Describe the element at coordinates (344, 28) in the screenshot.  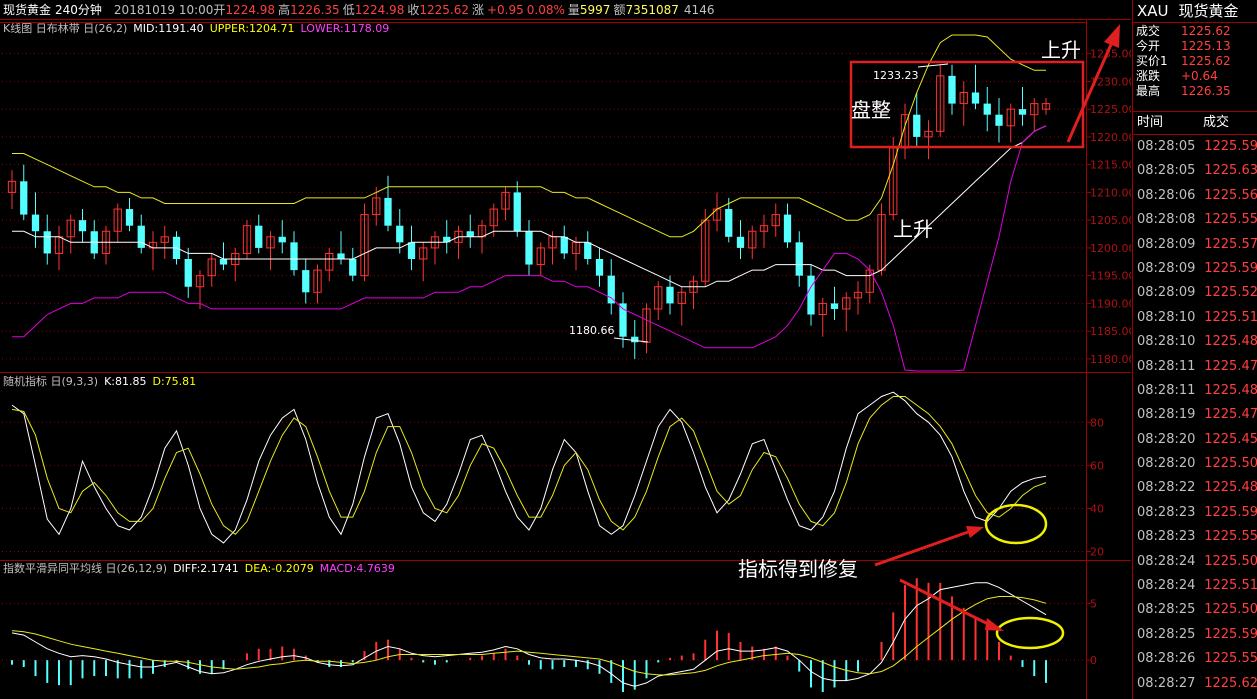
I see `boll-lower: LOWER:1178.09` at that location.